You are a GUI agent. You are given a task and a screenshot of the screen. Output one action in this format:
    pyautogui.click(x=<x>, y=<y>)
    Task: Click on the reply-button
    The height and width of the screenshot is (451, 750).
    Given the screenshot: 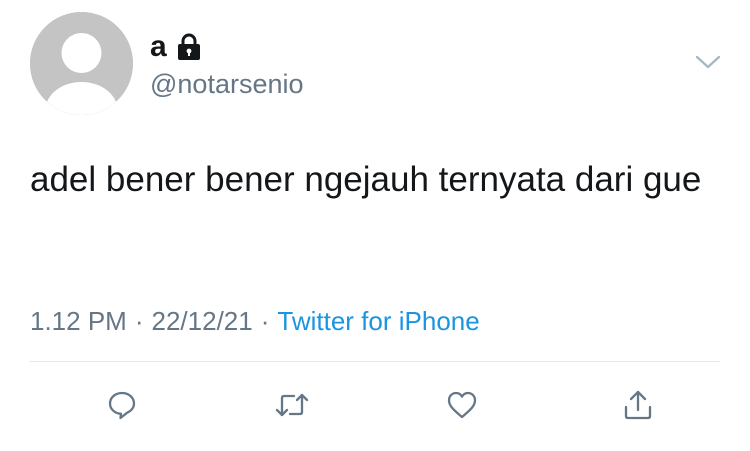 What is the action you would take?
    pyautogui.click(x=122, y=405)
    